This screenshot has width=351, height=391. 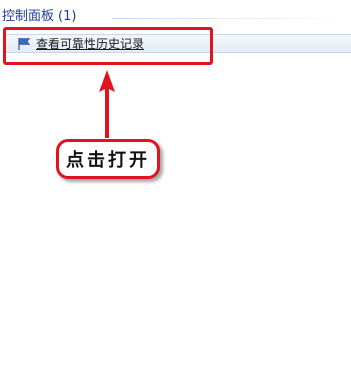 What do you see at coordinates (67, 16) in the screenshot?
I see `group-count: (1)` at bounding box center [67, 16].